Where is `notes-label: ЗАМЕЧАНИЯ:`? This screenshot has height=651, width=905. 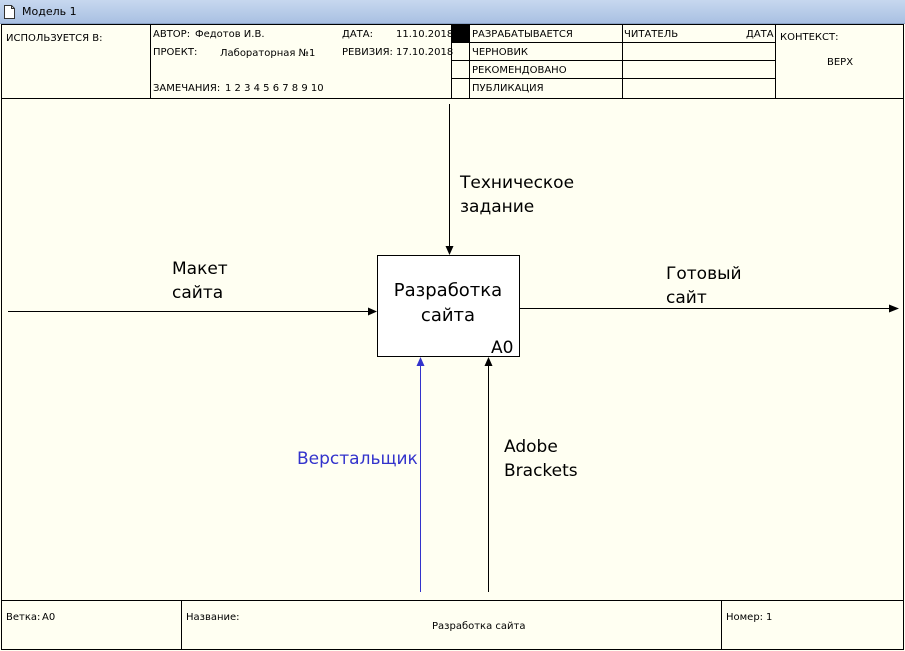
notes-label: ЗАМЕЧАНИЯ: is located at coordinates (187, 88).